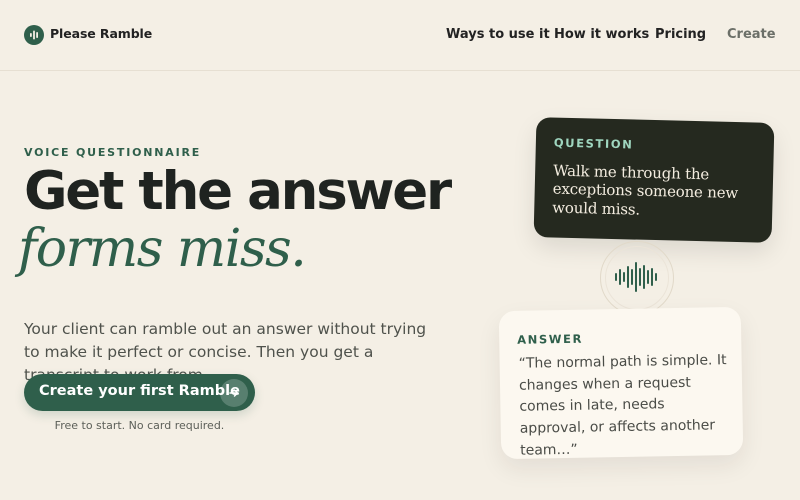  I want to click on audio-wave-icon, so click(636, 277).